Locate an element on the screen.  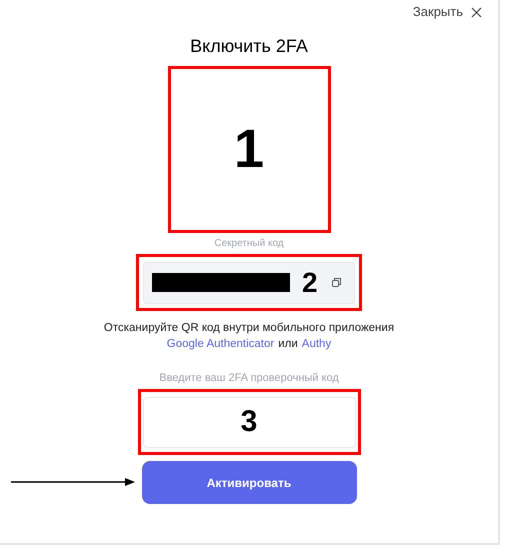
authy-link: Authy is located at coordinates (317, 344).